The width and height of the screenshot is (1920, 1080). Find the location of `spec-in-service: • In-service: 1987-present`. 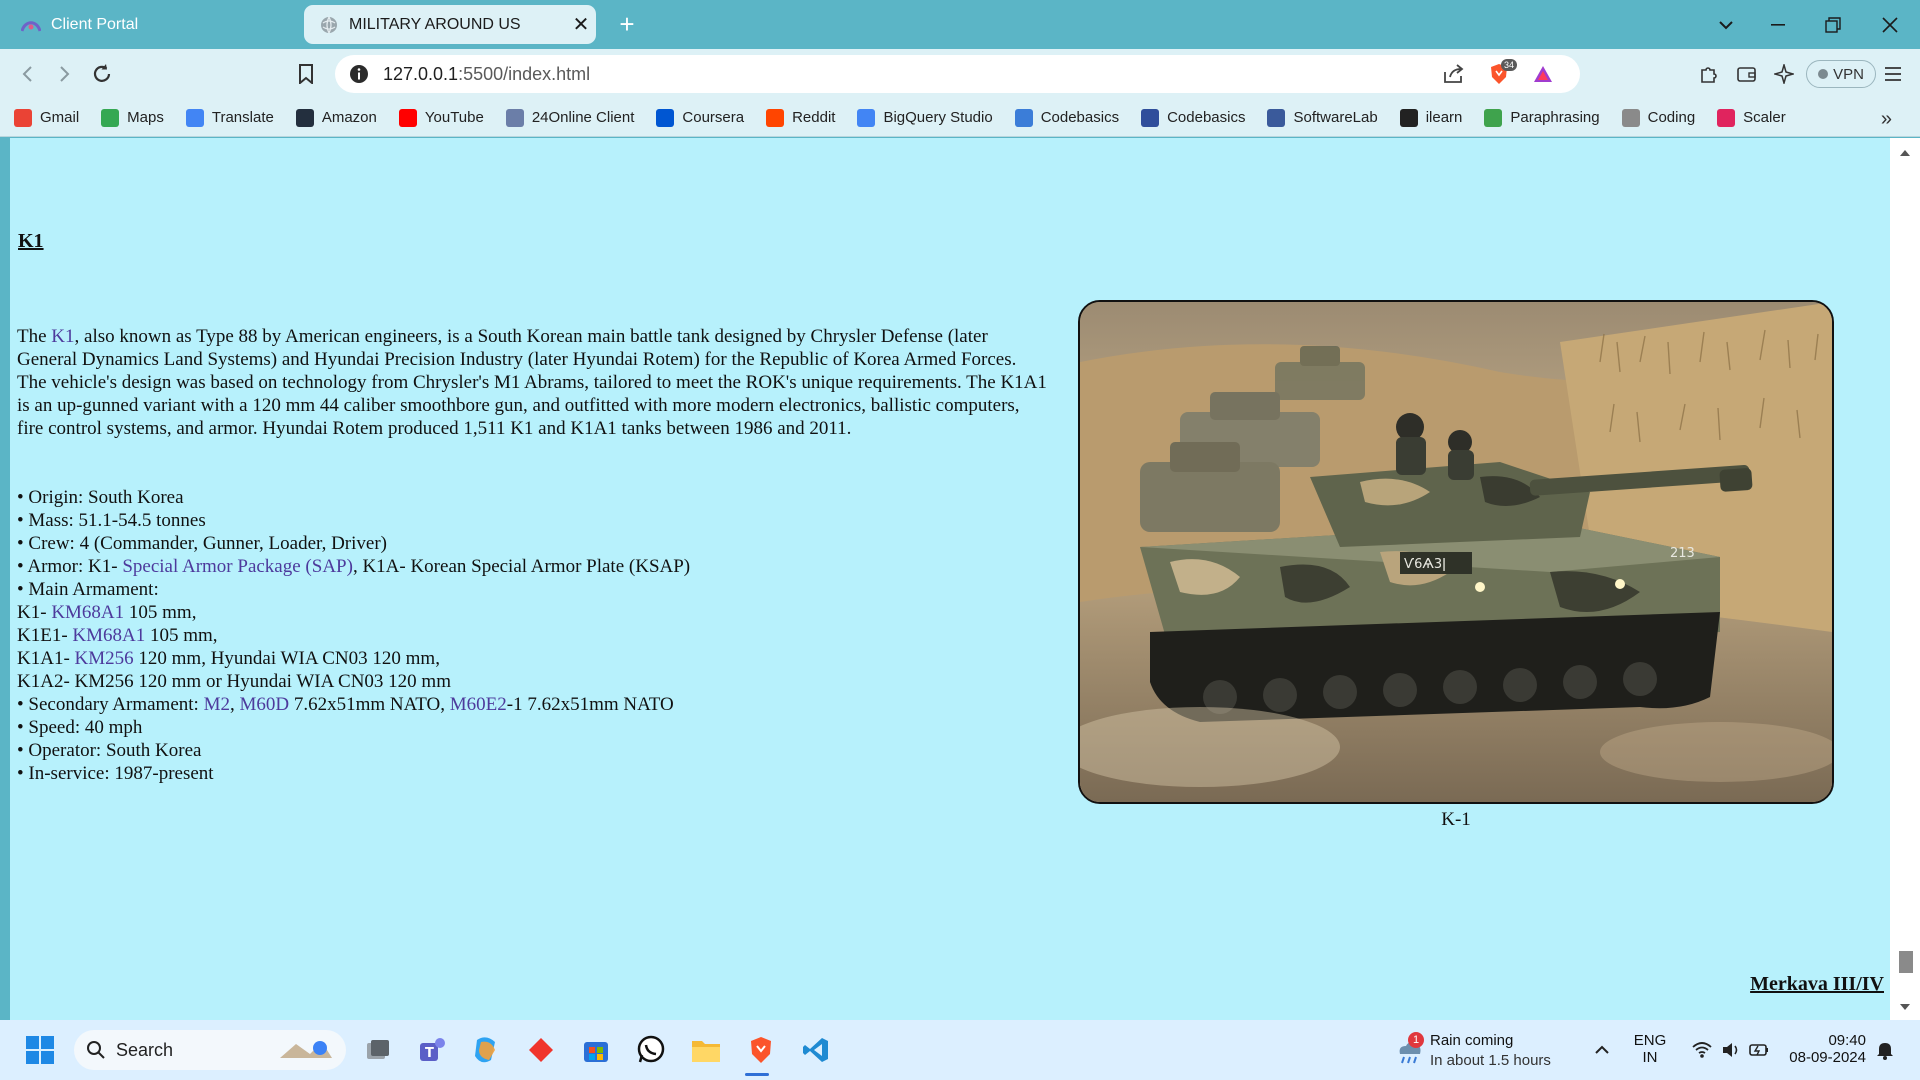

spec-in-service: • In-service: 1987-present is located at coordinates (115, 773).